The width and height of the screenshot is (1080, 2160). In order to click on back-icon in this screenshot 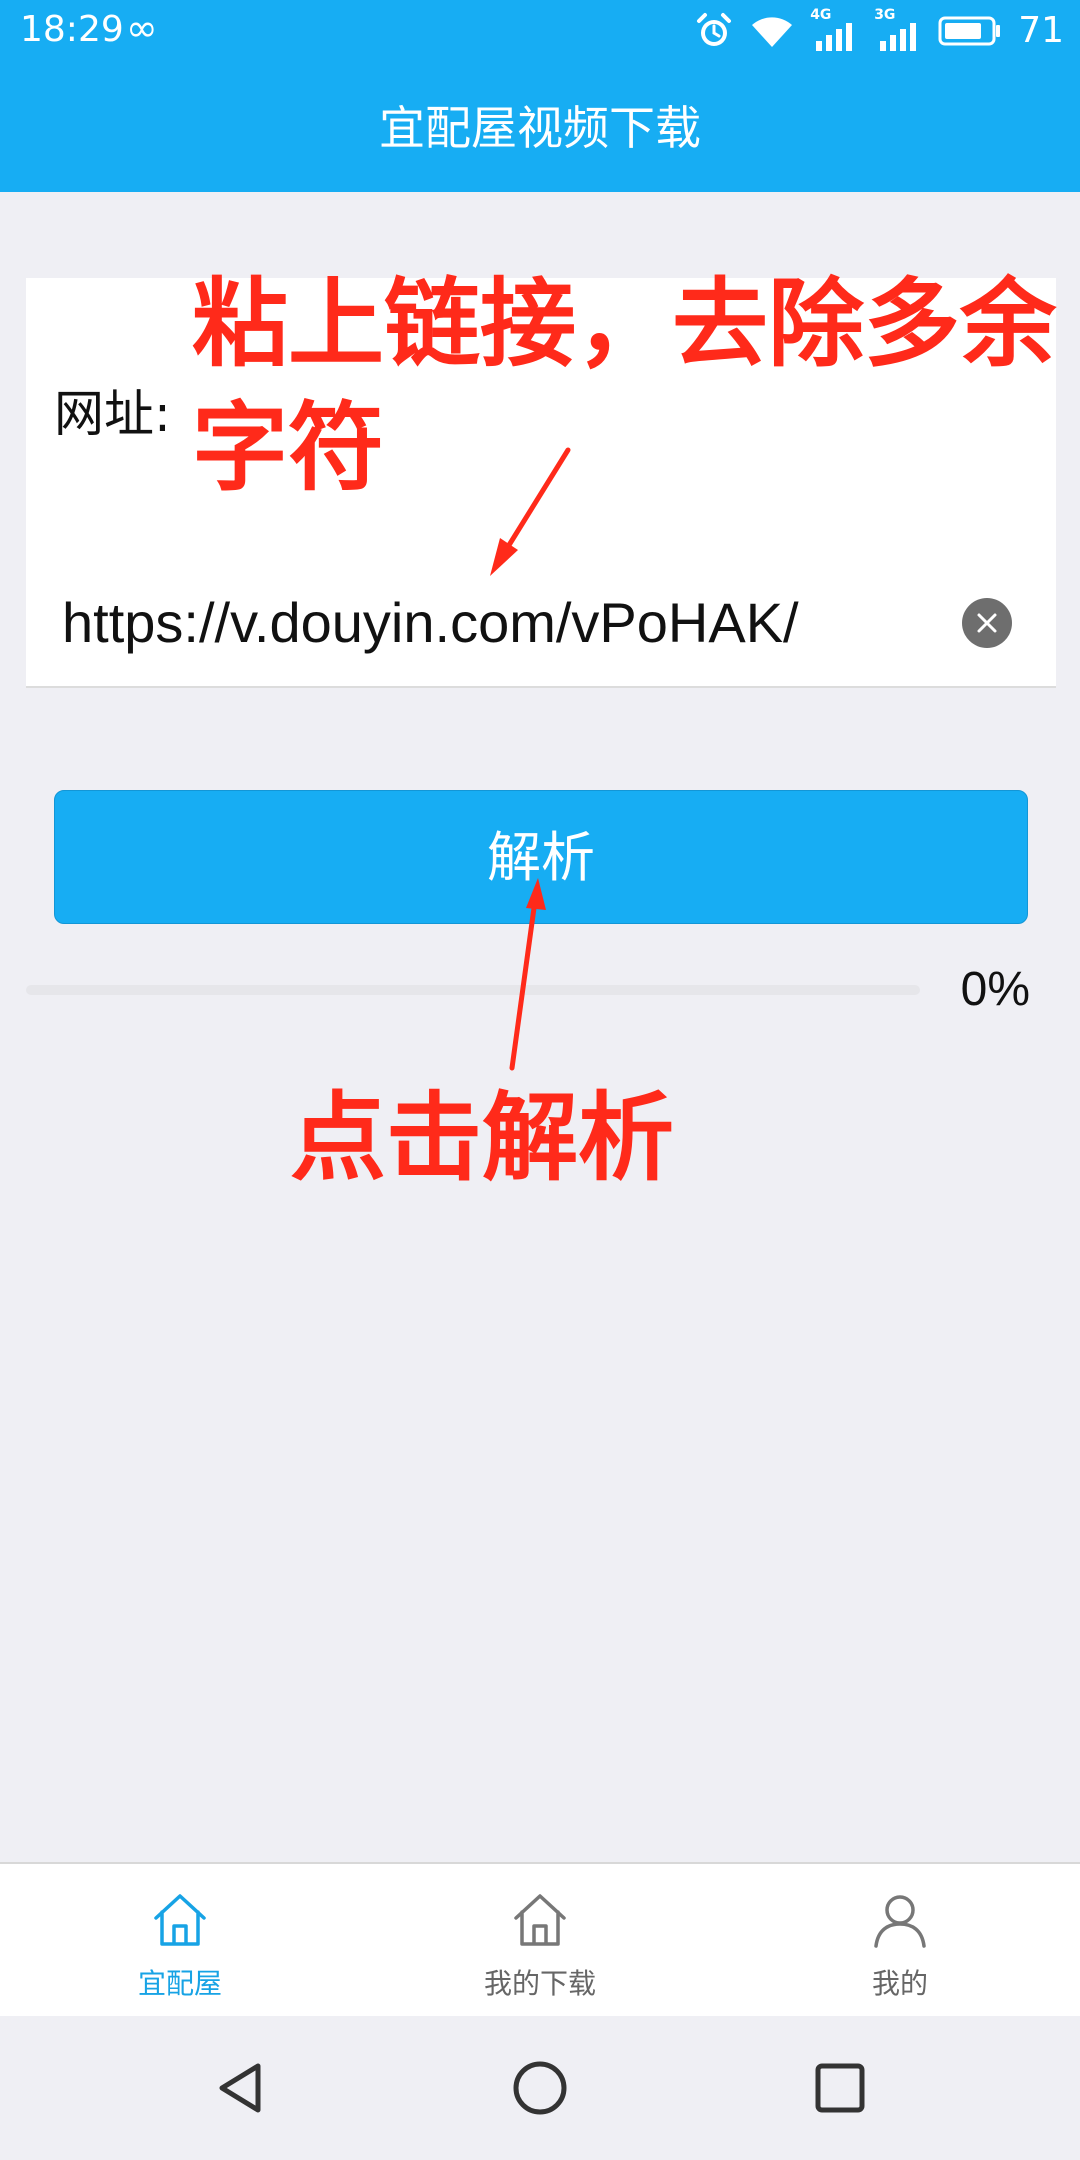, I will do `click(240, 2088)`.